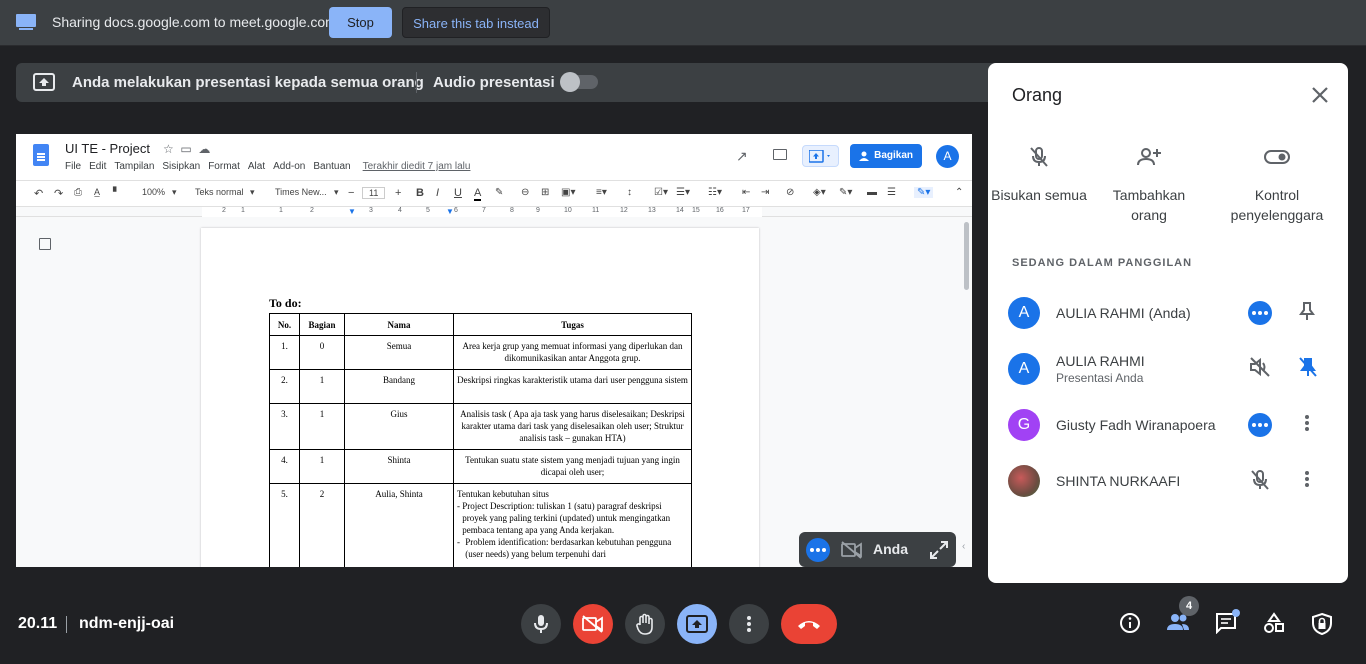 Image resolution: width=1366 pixels, height=664 pixels. Describe the element at coordinates (1274, 623) in the screenshot. I see `activities-icon` at that location.